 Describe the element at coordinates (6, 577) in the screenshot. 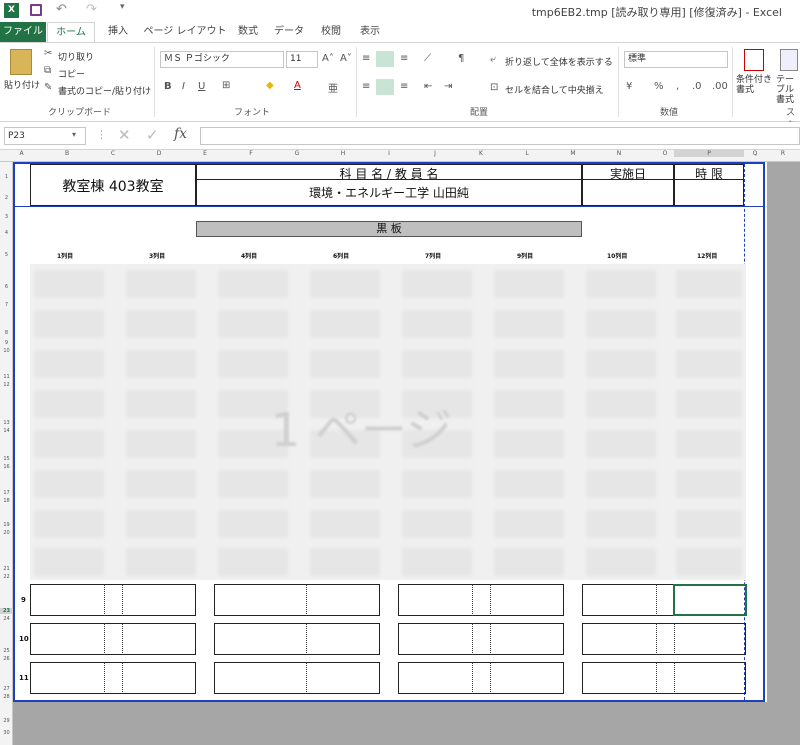

I see `row-header: 22` at that location.